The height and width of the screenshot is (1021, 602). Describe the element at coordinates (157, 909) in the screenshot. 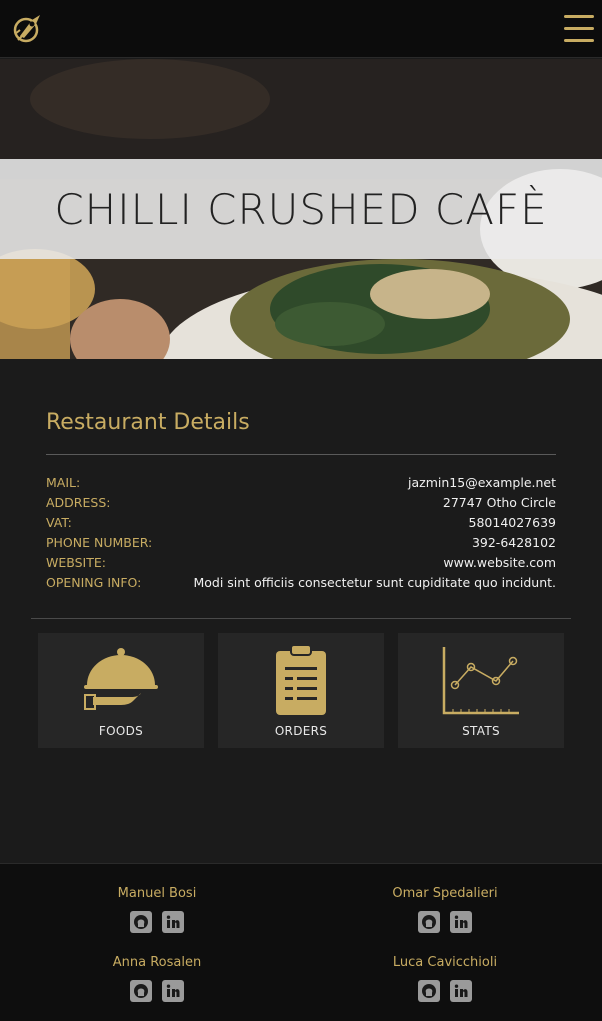

I see `team-member: Manuel Bosi` at that location.